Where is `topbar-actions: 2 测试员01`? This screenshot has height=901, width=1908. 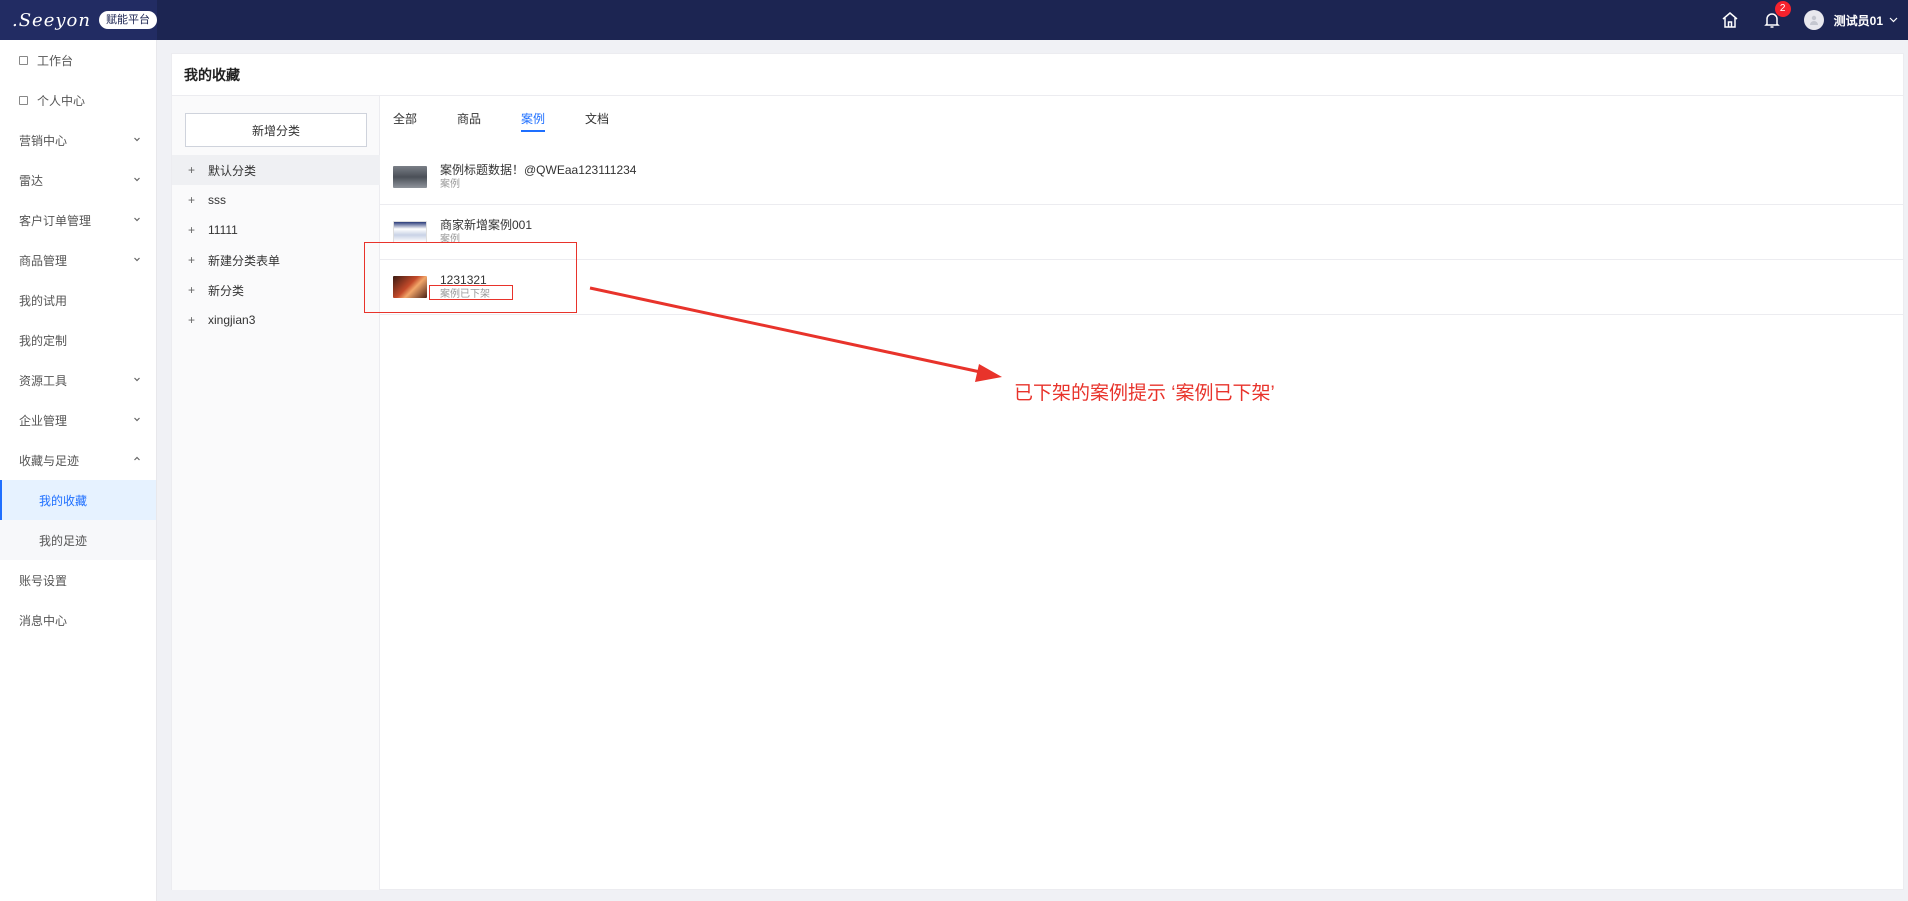 topbar-actions: 2 测试员01 is located at coordinates (1809, 20).